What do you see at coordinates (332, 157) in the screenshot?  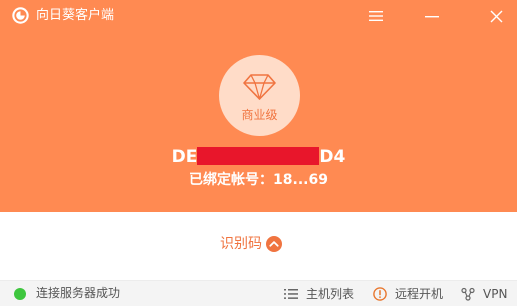 I see `device-id-suffix: D4` at bounding box center [332, 157].